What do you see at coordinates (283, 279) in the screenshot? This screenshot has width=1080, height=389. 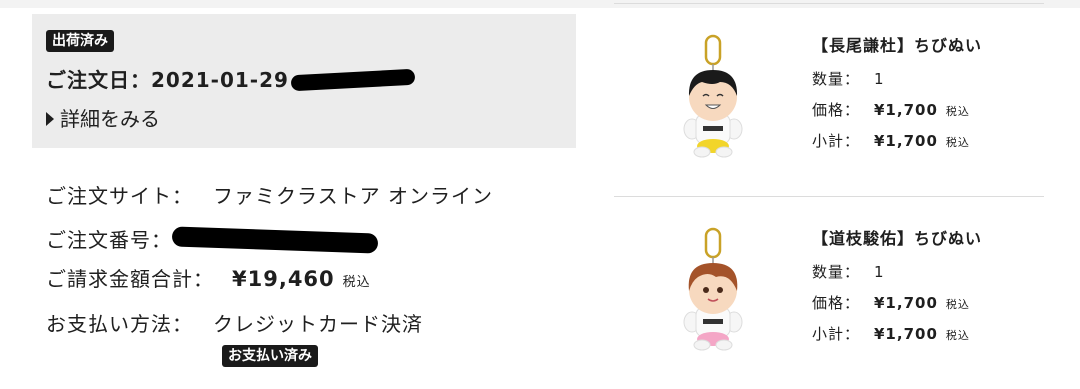 I see `order-total-amount: ¥19,460` at bounding box center [283, 279].